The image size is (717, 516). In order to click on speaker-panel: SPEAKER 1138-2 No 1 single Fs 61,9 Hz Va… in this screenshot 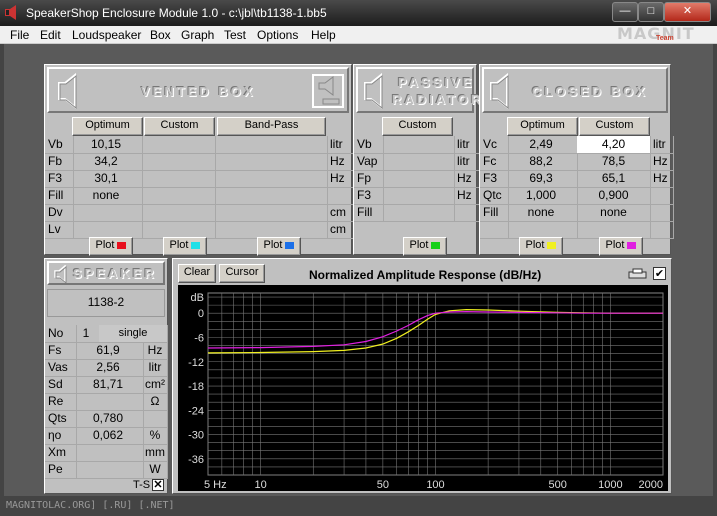, I will do `click(106, 376)`.